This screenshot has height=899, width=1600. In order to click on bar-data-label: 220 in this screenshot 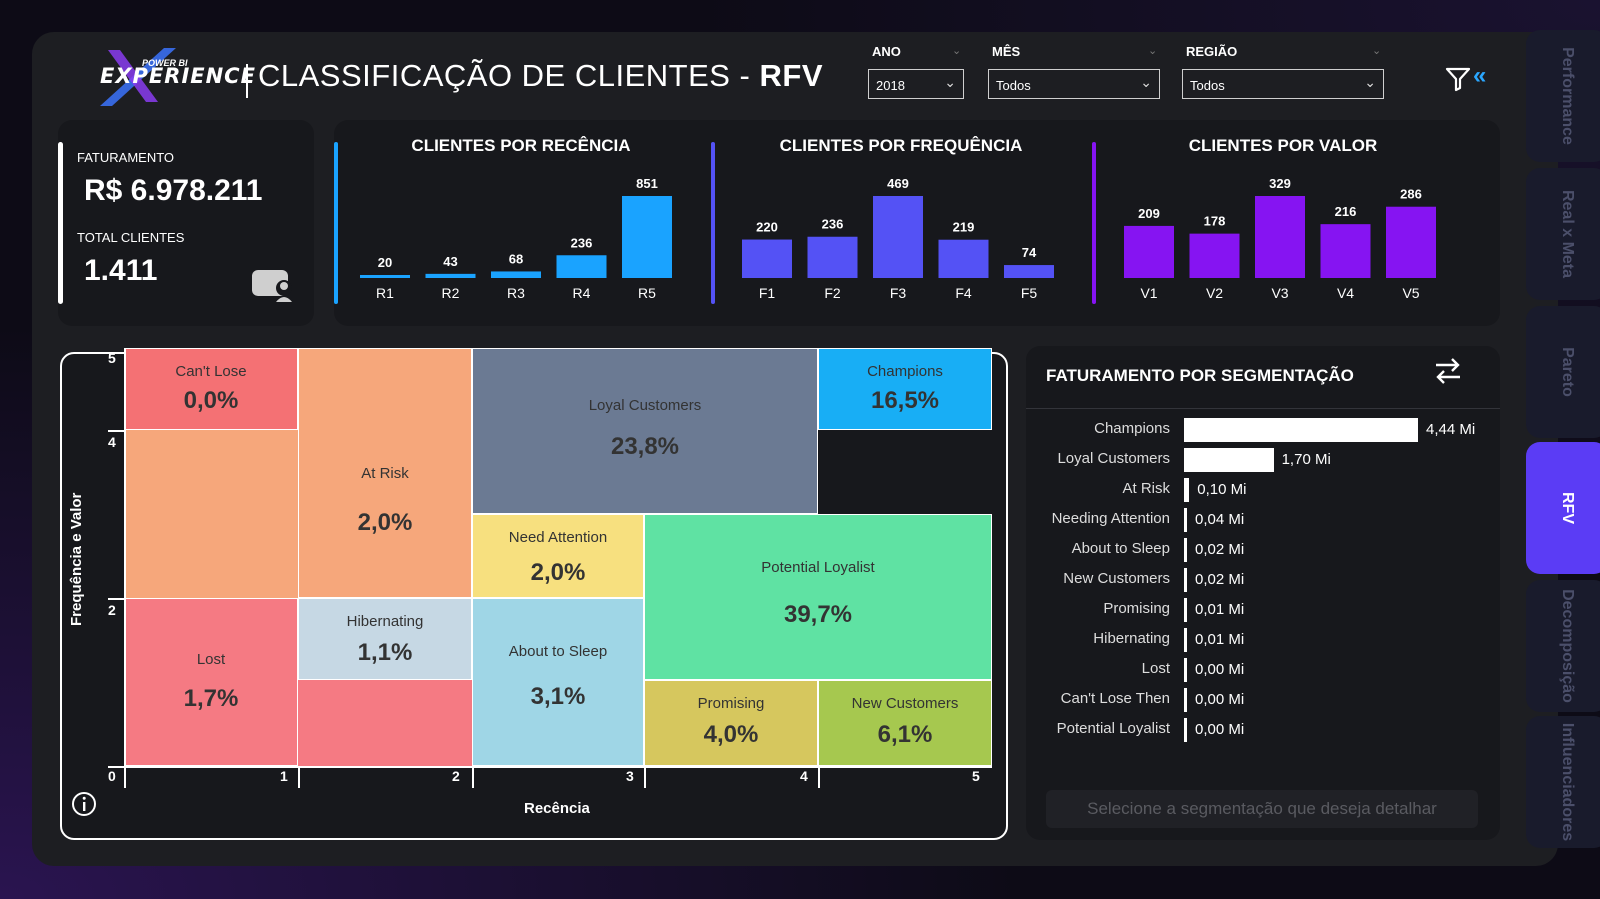, I will do `click(767, 227)`.